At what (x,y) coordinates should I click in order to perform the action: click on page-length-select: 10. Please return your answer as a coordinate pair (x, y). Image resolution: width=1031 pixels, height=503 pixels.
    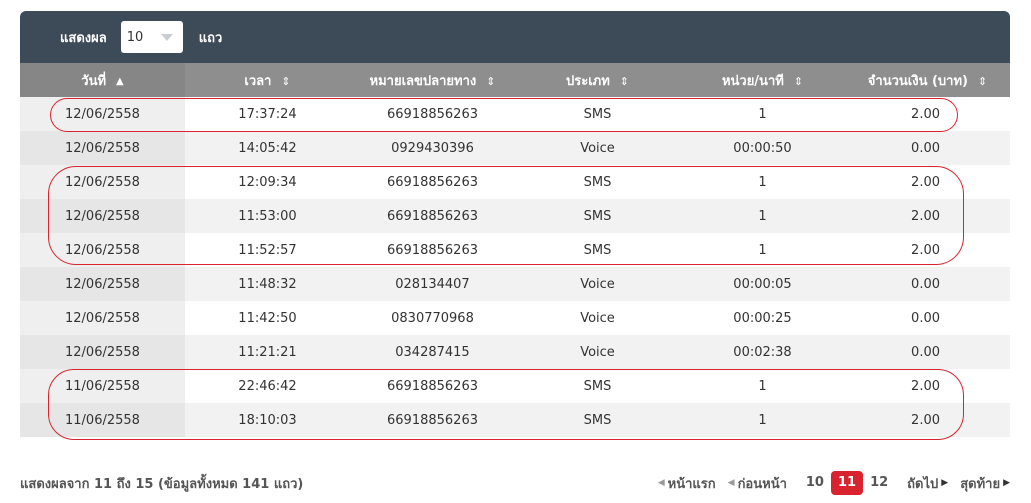
    Looking at the image, I should click on (151, 37).